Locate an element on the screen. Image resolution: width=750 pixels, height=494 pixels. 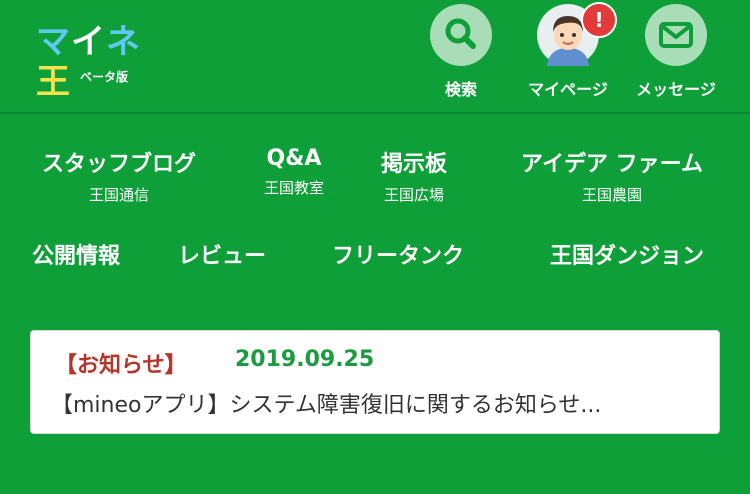
nav-free-tank: フリータンク is located at coordinates (398, 254).